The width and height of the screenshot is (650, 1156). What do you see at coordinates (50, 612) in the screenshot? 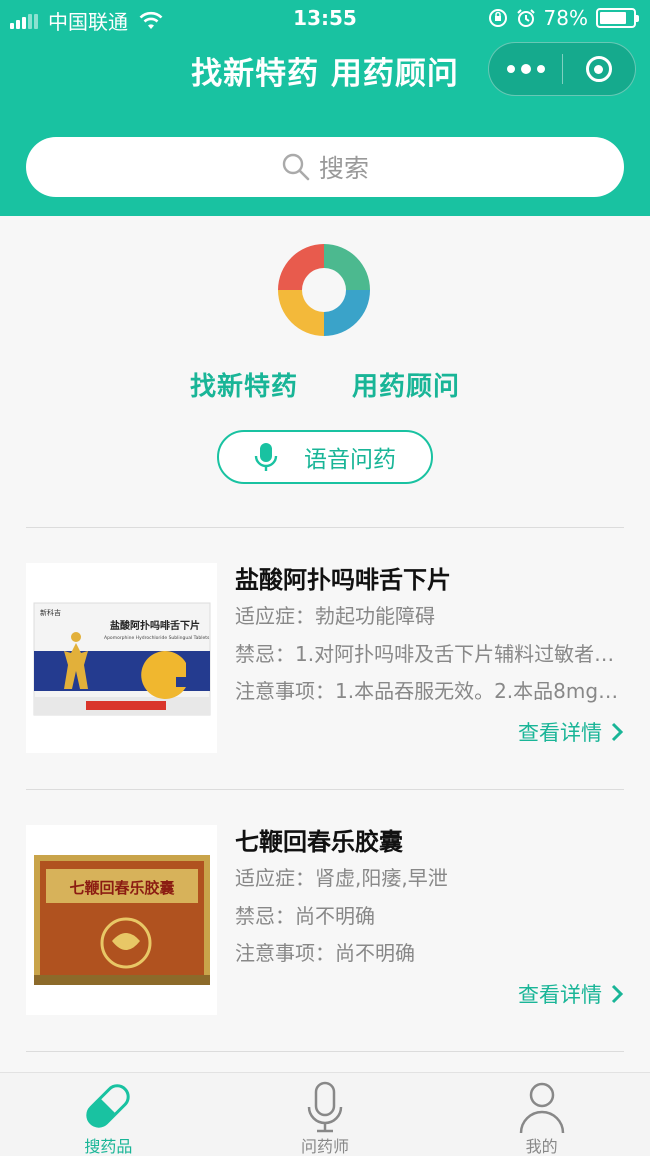
I see `box-brand: 新科吉` at bounding box center [50, 612].